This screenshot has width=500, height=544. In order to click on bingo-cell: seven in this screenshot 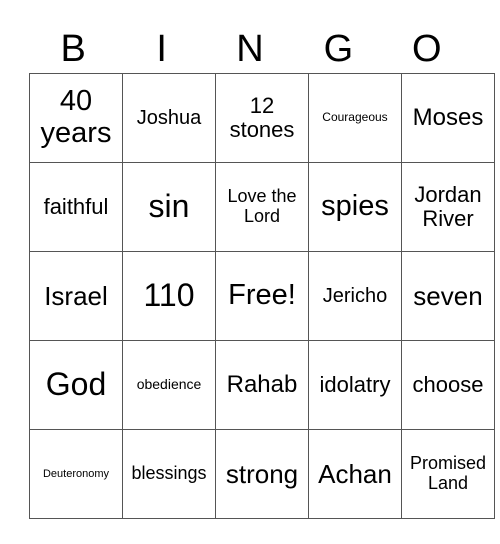, I will do `click(448, 296)`.